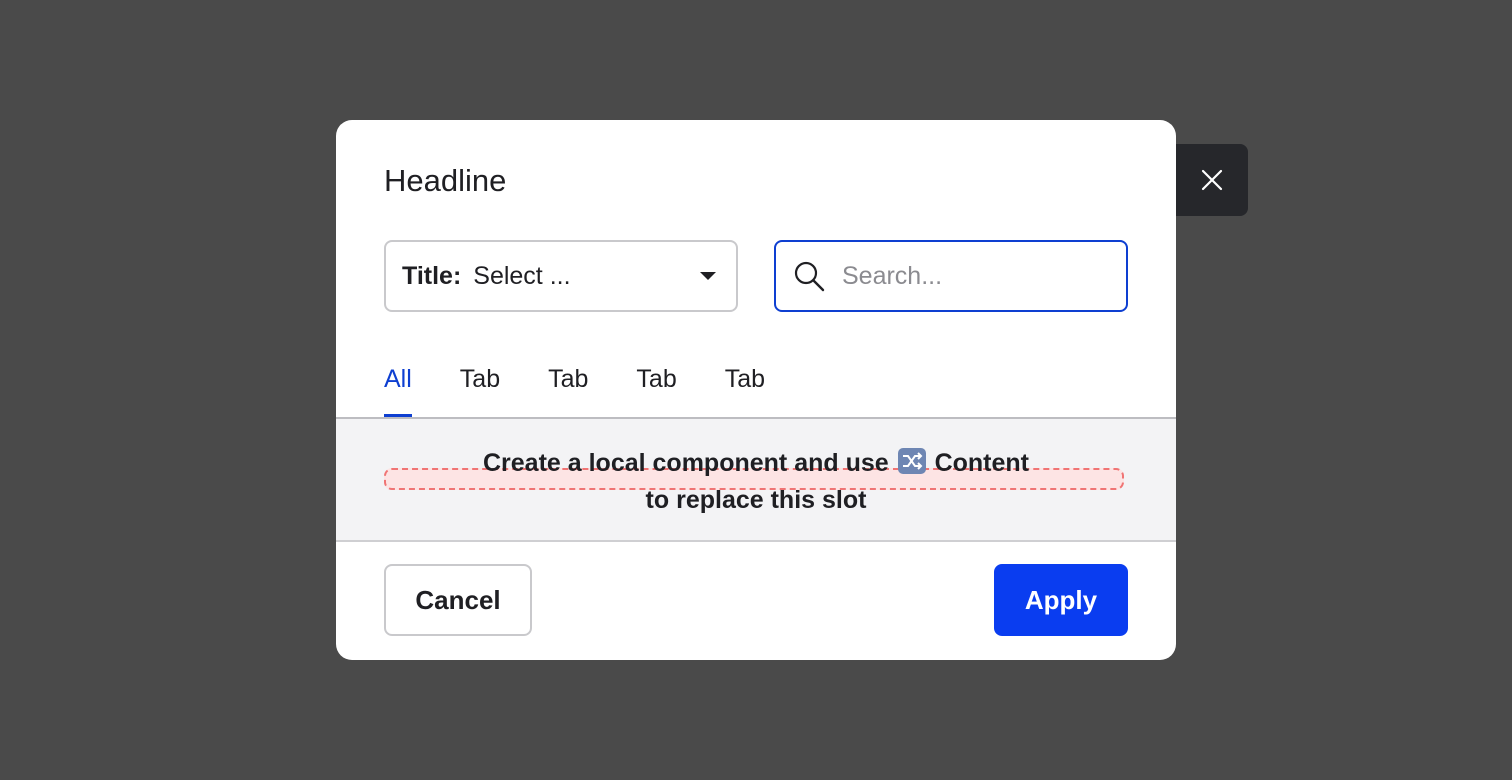 This screenshot has width=1512, height=780. I want to click on search-field, so click(951, 276).